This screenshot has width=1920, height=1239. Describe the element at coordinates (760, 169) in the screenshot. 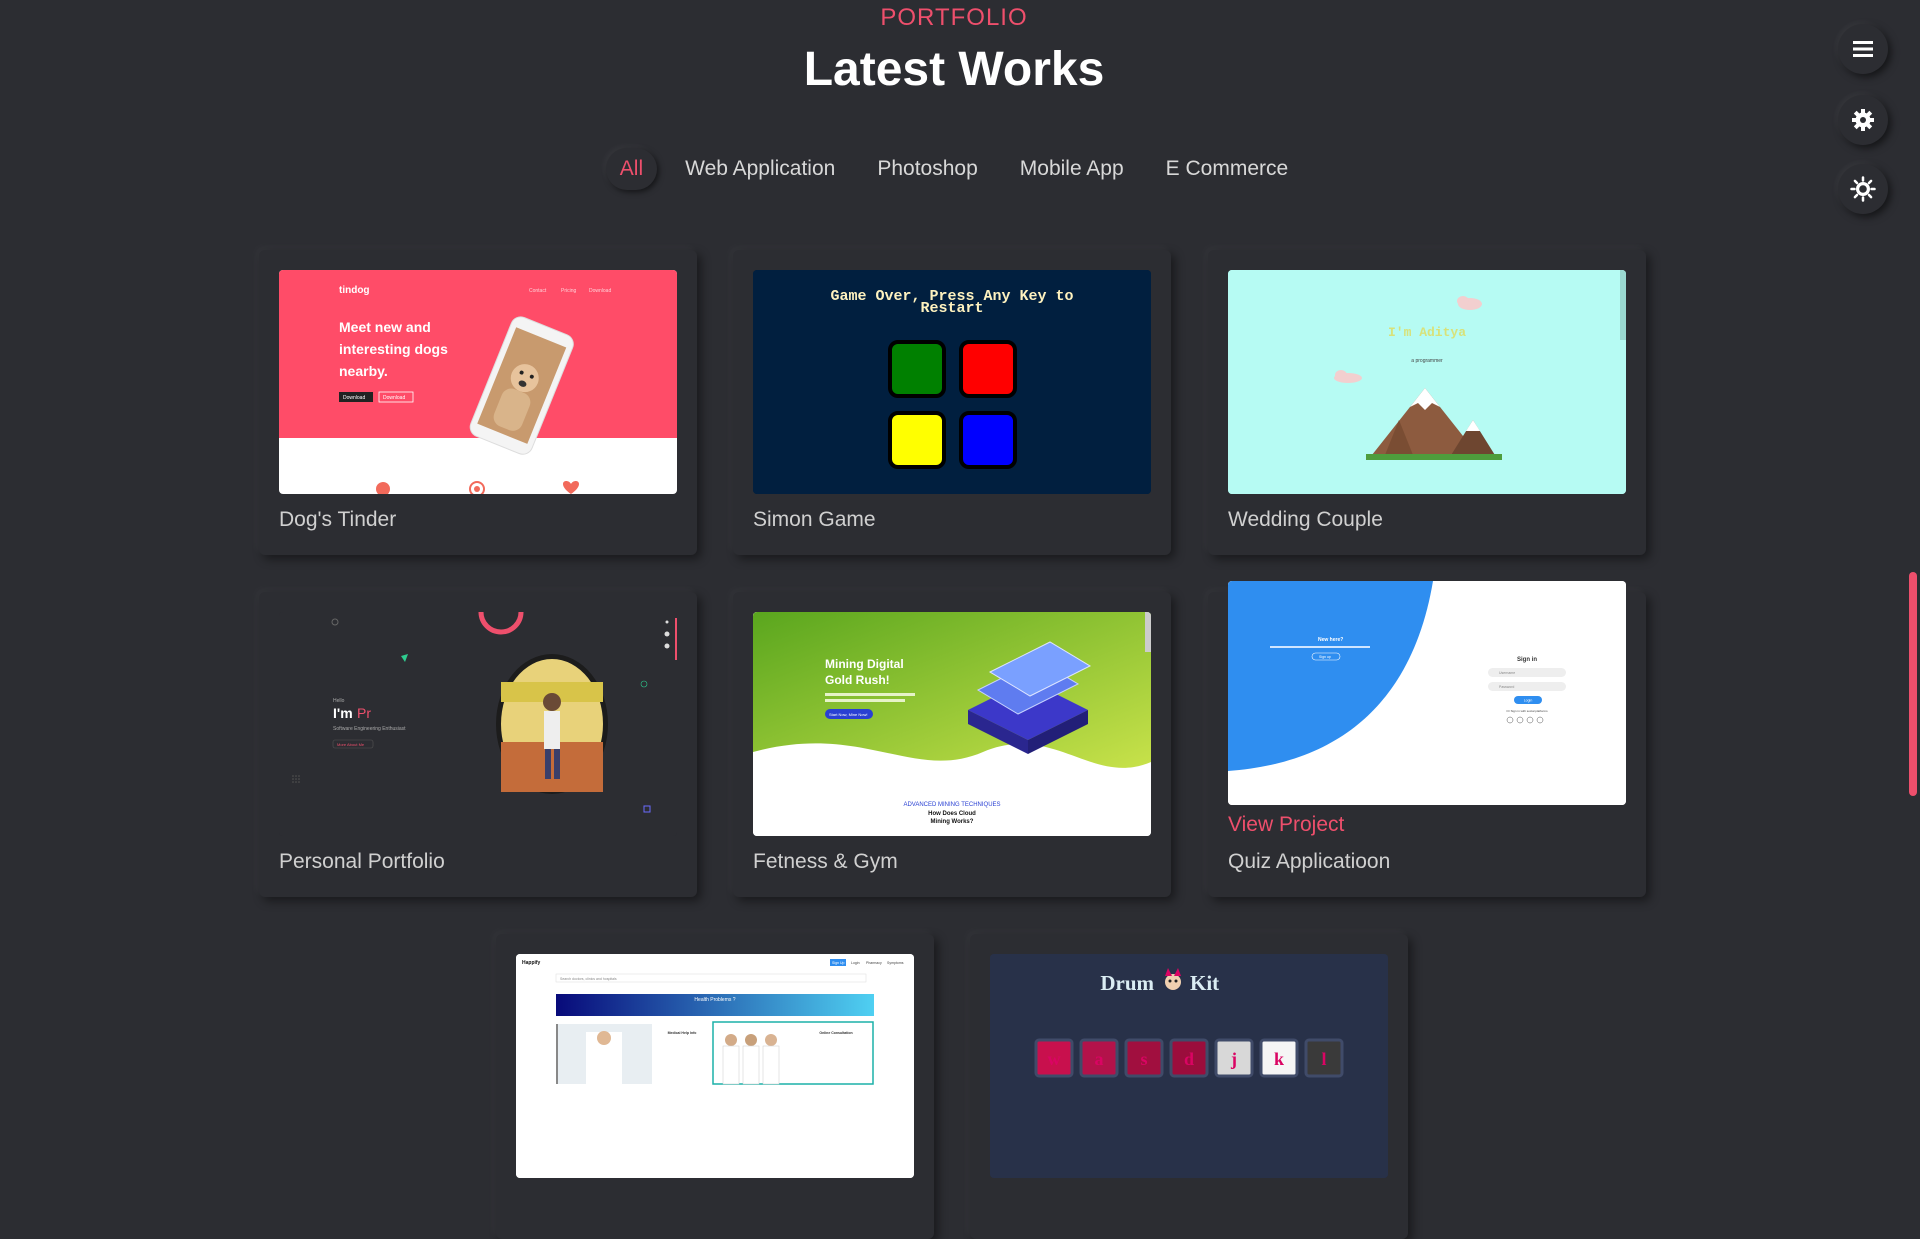

I see `filter-web-application: Web Application` at that location.